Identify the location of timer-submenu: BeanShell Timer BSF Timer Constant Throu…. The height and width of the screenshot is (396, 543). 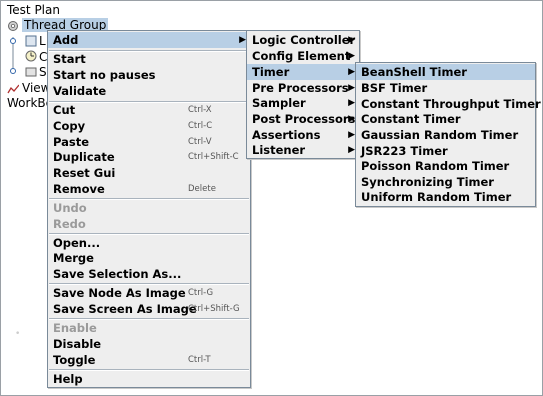
(448, 134).